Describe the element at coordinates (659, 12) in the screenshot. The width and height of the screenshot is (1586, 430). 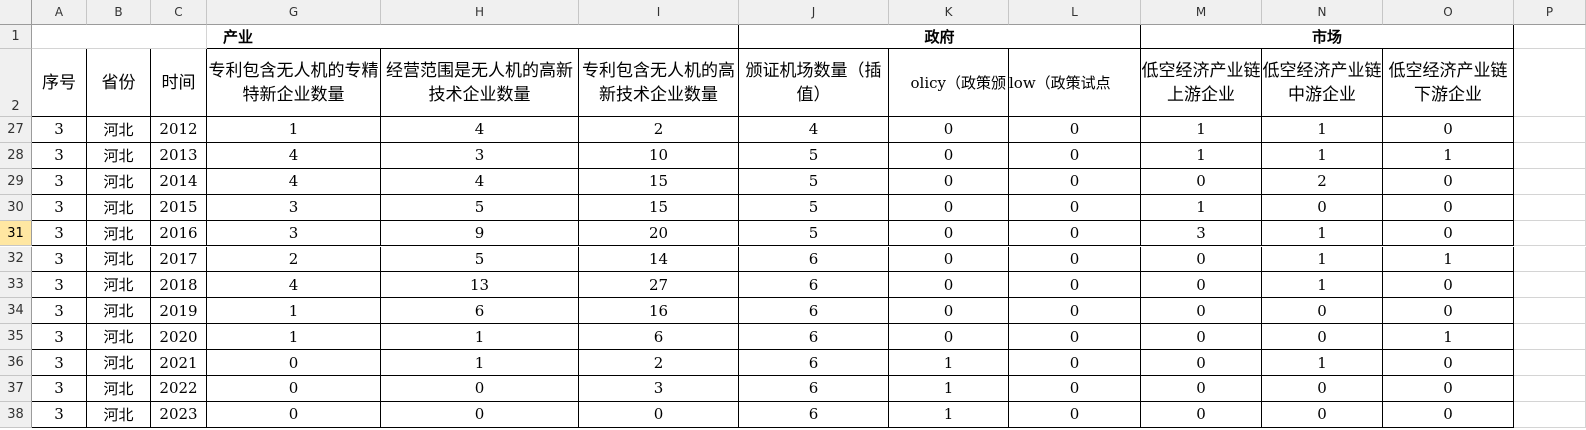
I see `column-header-i: I` at that location.